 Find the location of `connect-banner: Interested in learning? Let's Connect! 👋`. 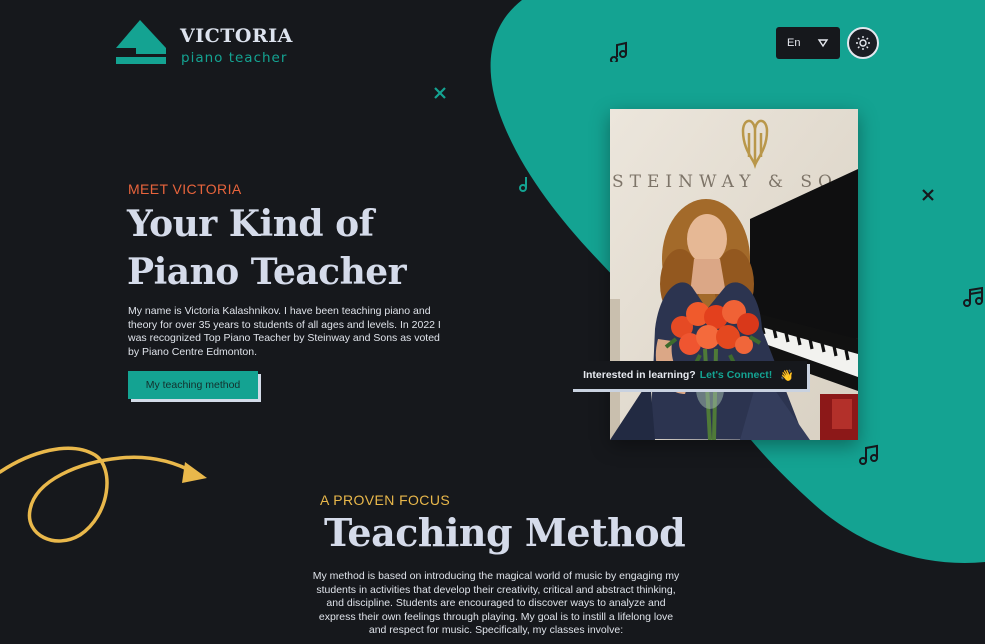

connect-banner: Interested in learning? Let's Connect! 👋 is located at coordinates (688, 375).